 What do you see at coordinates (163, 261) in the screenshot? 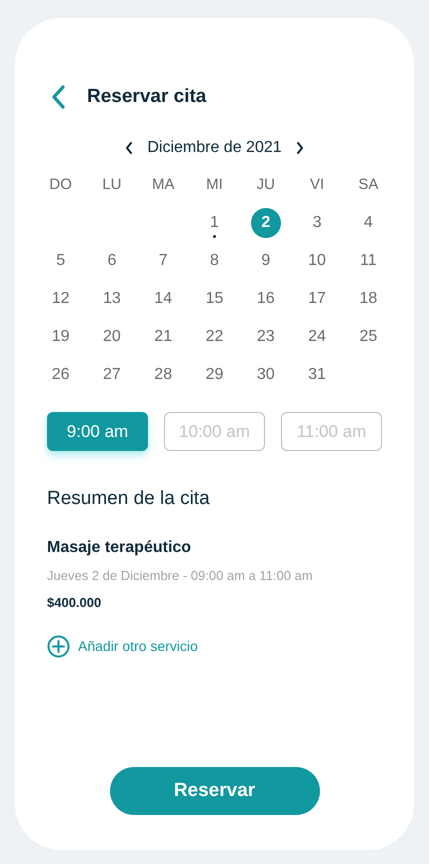
I see `calendar-day: 7` at bounding box center [163, 261].